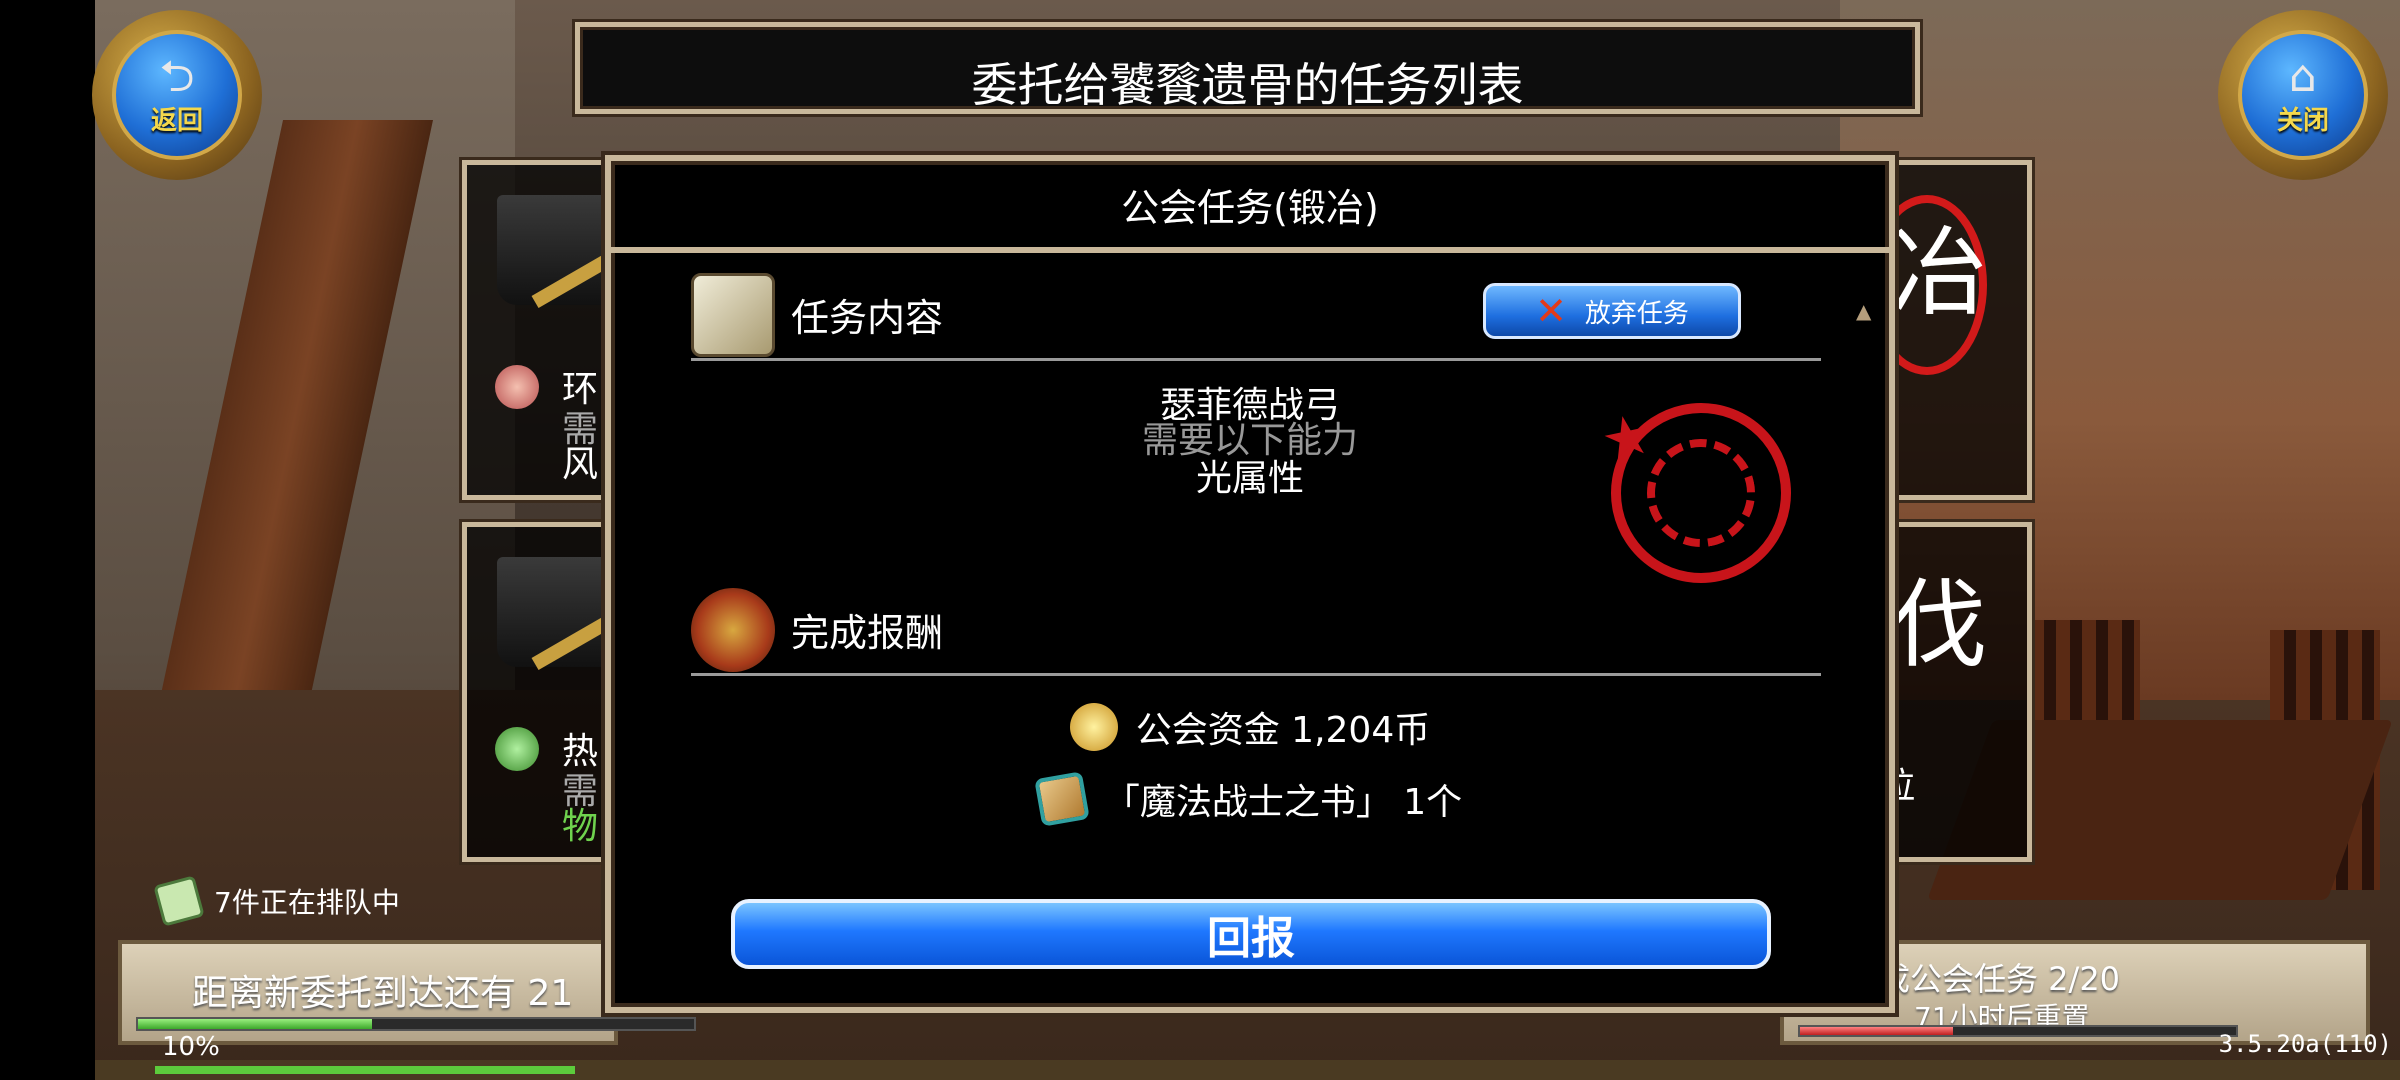  What do you see at coordinates (1864, 311) in the screenshot?
I see `caret-icon: ▲` at bounding box center [1864, 311].